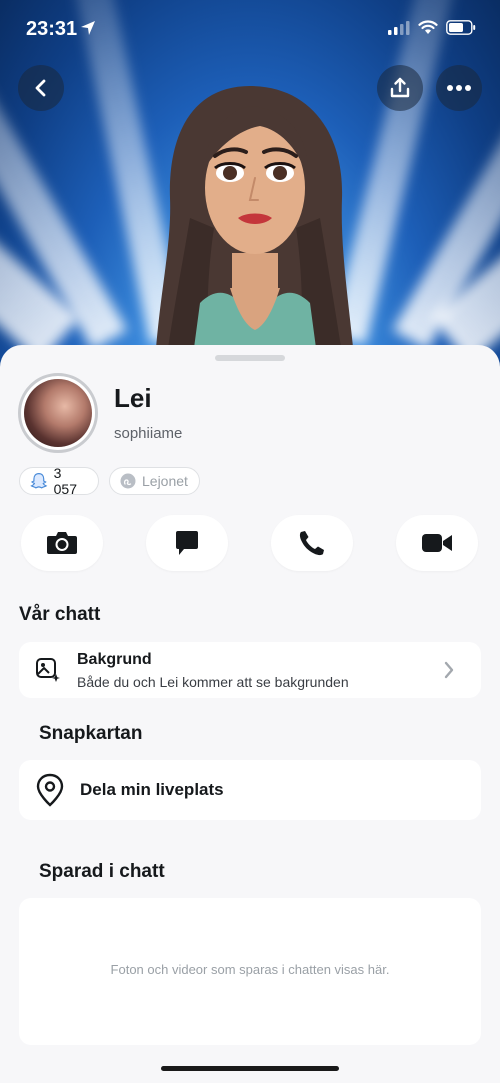 This screenshot has height=1083, width=500. What do you see at coordinates (250, 358) in the screenshot?
I see `sheet-grabber` at bounding box center [250, 358].